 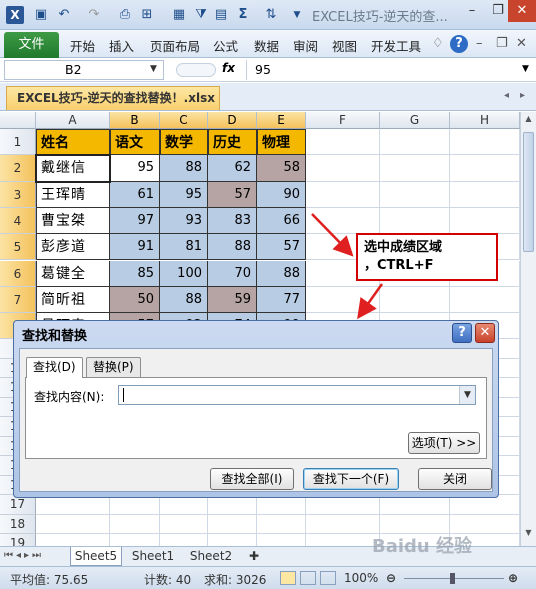 I want to click on cell-e4: 66, so click(x=281, y=221).